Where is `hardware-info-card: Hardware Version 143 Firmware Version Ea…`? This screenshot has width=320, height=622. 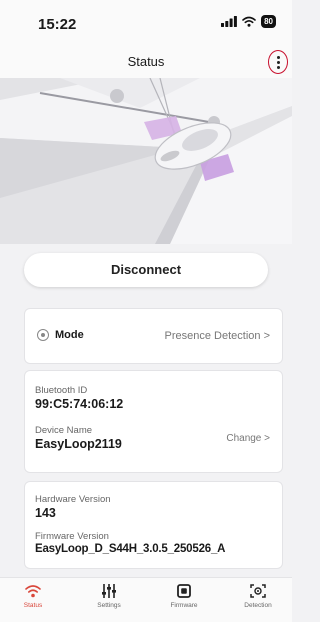
hardware-info-card: Hardware Version 143 Firmware Version Ea… is located at coordinates (153, 525).